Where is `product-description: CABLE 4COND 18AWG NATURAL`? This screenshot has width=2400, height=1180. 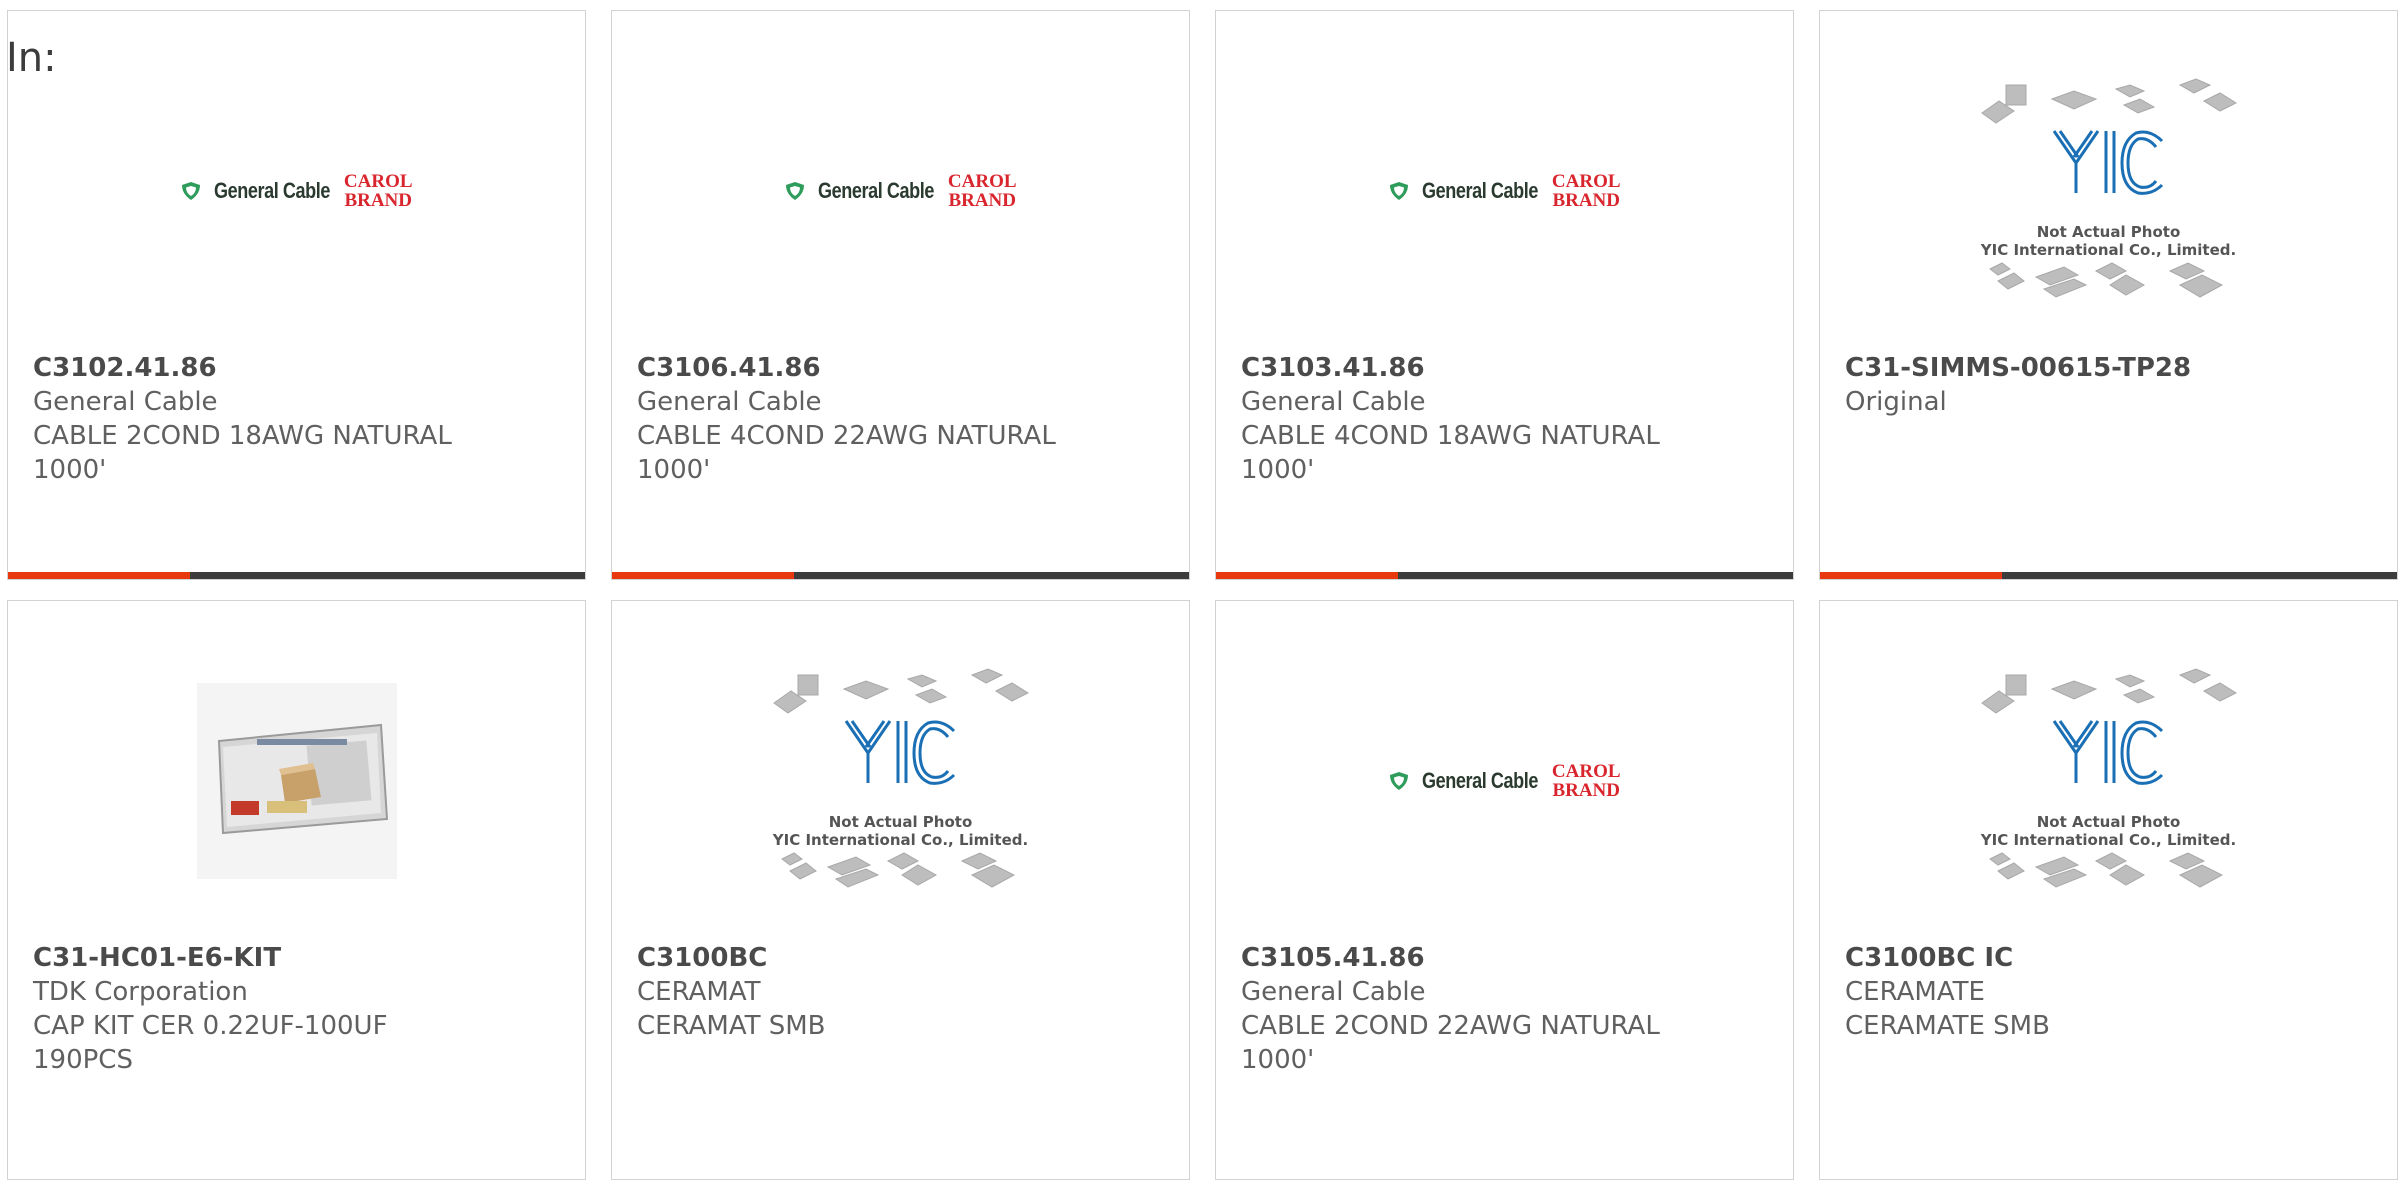 product-description: CABLE 4COND 18AWG NATURAL is located at coordinates (1450, 436).